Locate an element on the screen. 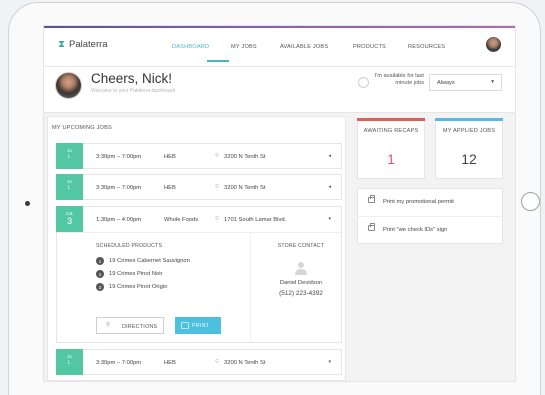  contact-name: Daniel Devidson is located at coordinates (301, 283).